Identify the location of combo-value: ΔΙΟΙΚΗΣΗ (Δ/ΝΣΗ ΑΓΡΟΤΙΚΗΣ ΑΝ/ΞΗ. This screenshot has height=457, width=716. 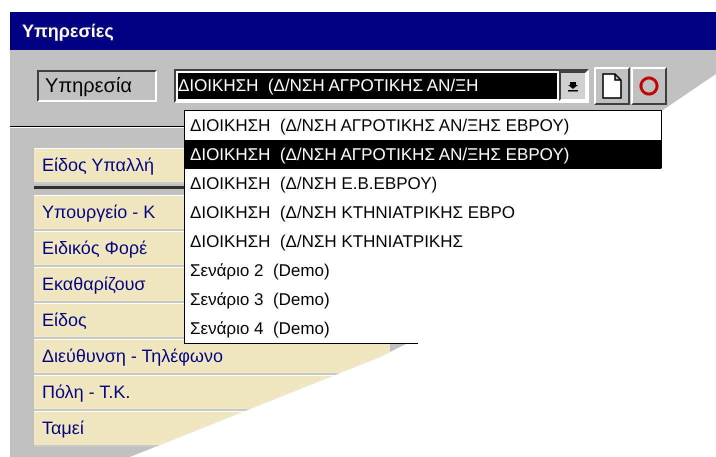
(367, 86).